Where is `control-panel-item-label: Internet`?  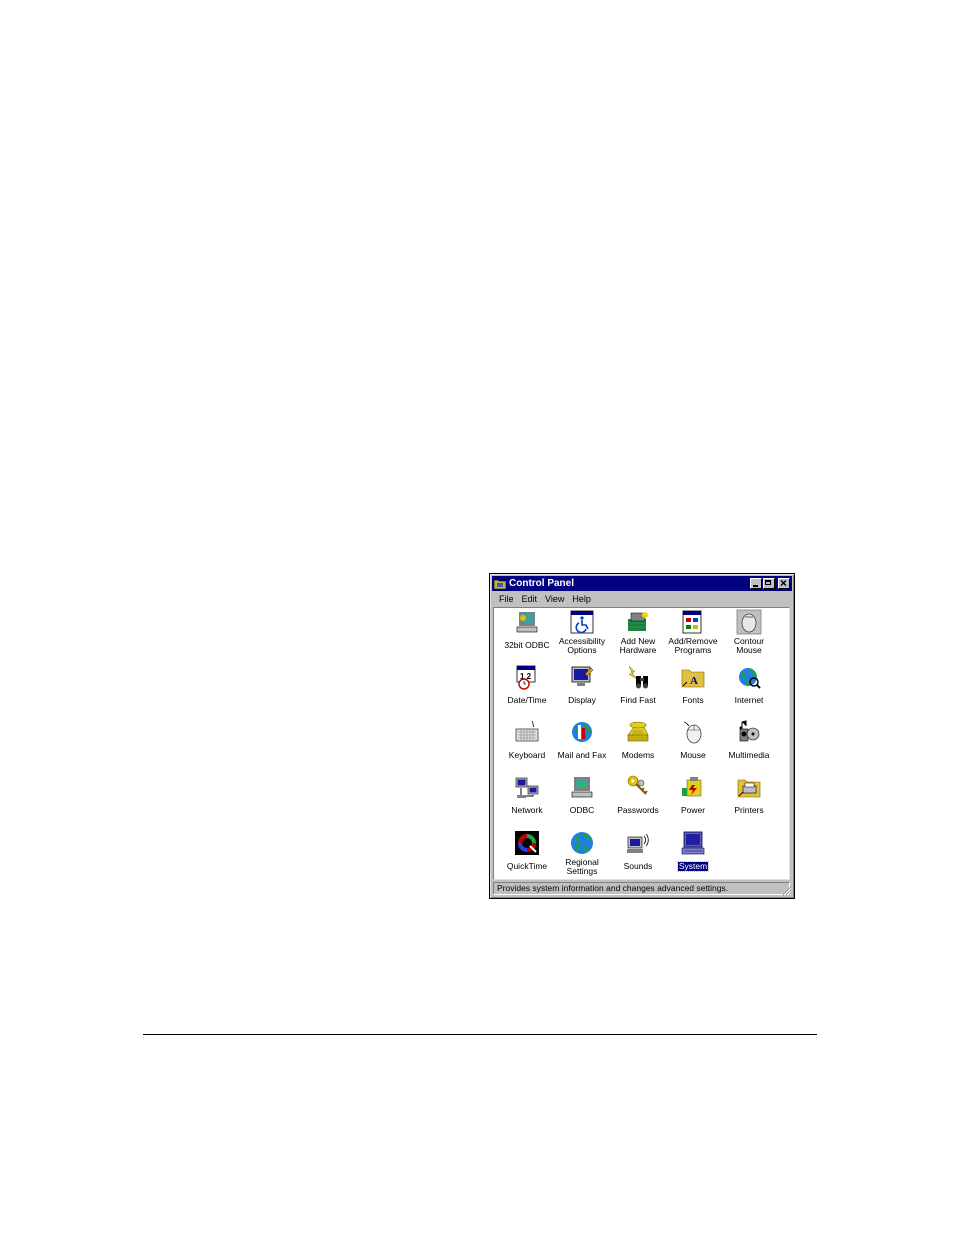
control-panel-item-label: Internet is located at coordinates (749, 700).